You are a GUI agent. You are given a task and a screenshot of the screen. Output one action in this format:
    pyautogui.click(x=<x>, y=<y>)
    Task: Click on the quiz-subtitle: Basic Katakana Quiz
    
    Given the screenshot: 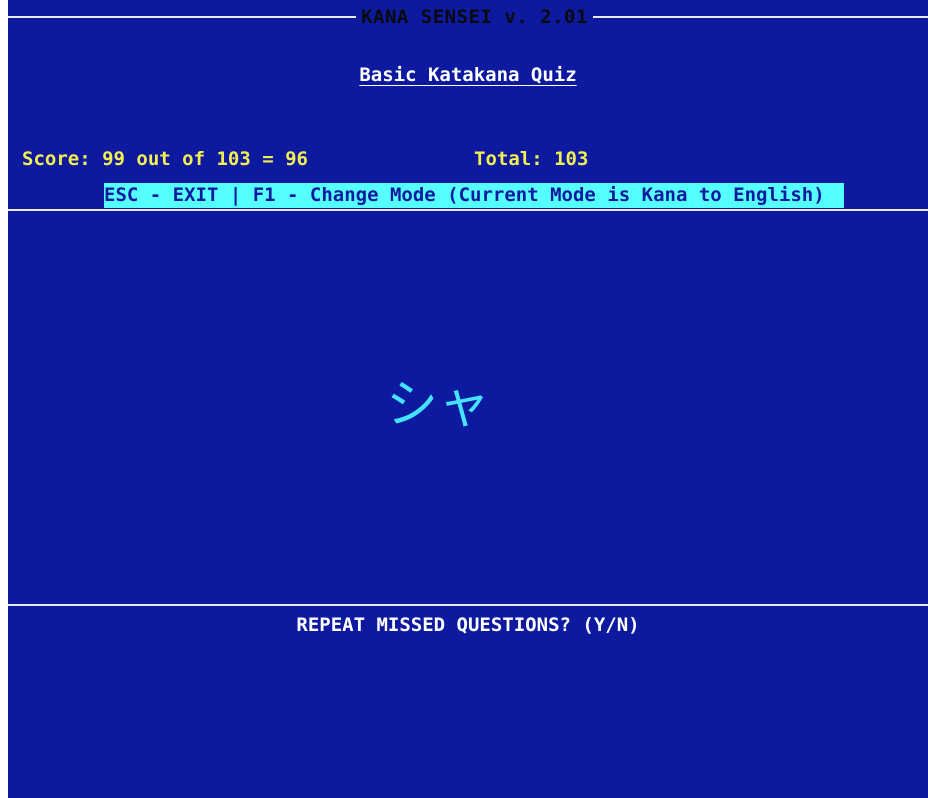 What is the action you would take?
    pyautogui.click(x=468, y=75)
    